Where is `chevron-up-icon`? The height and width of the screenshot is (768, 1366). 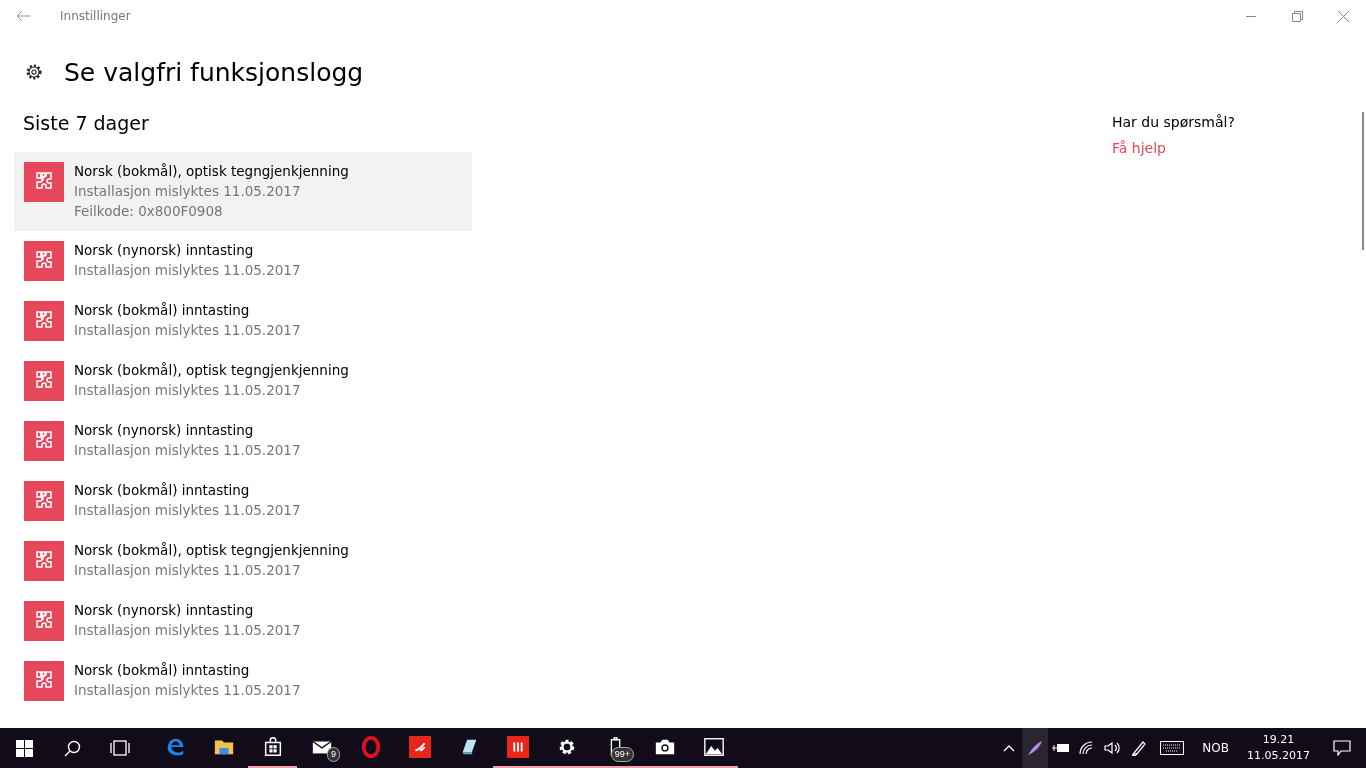 chevron-up-icon is located at coordinates (1009, 748).